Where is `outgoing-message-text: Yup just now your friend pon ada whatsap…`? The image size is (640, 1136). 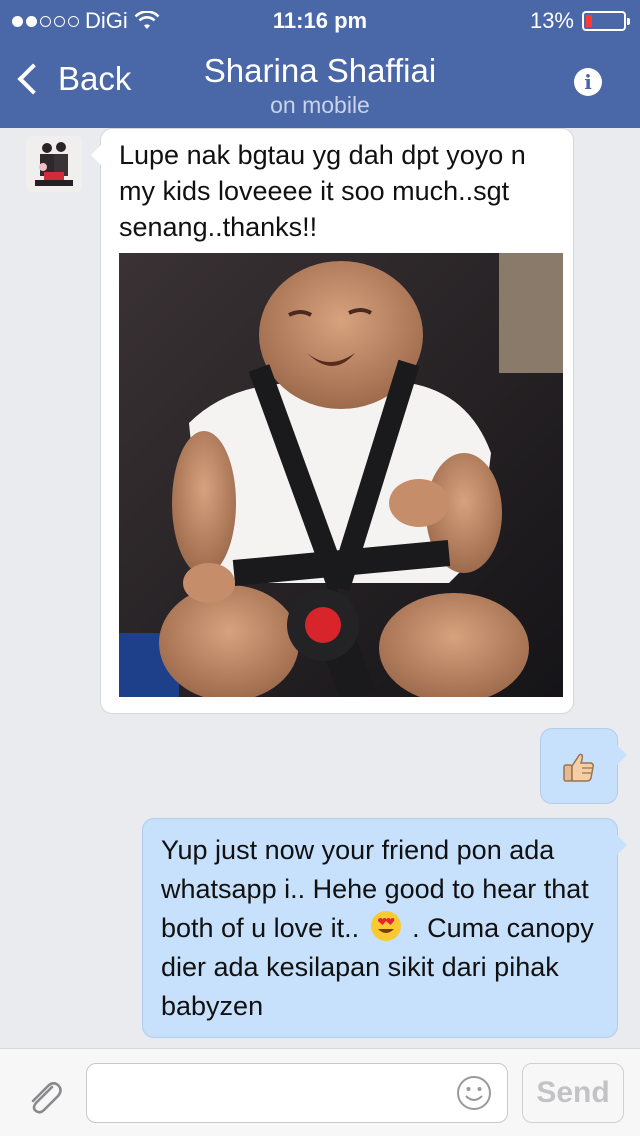
outgoing-message-text: Yup just now your friend pon ada whatsap… is located at coordinates (384, 928).